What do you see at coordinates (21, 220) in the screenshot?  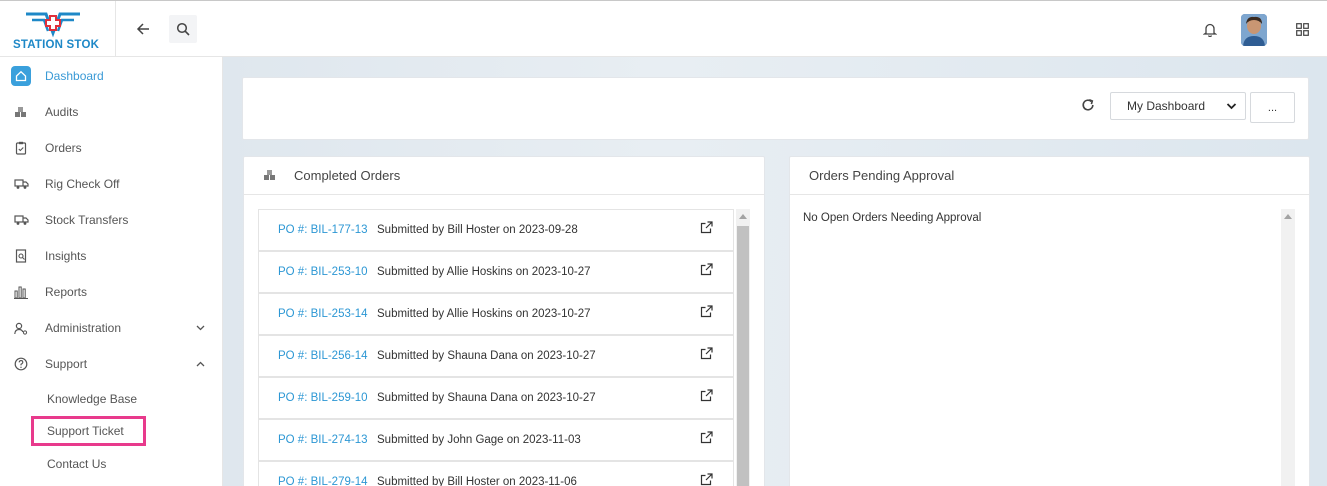 I see `truck-icon` at bounding box center [21, 220].